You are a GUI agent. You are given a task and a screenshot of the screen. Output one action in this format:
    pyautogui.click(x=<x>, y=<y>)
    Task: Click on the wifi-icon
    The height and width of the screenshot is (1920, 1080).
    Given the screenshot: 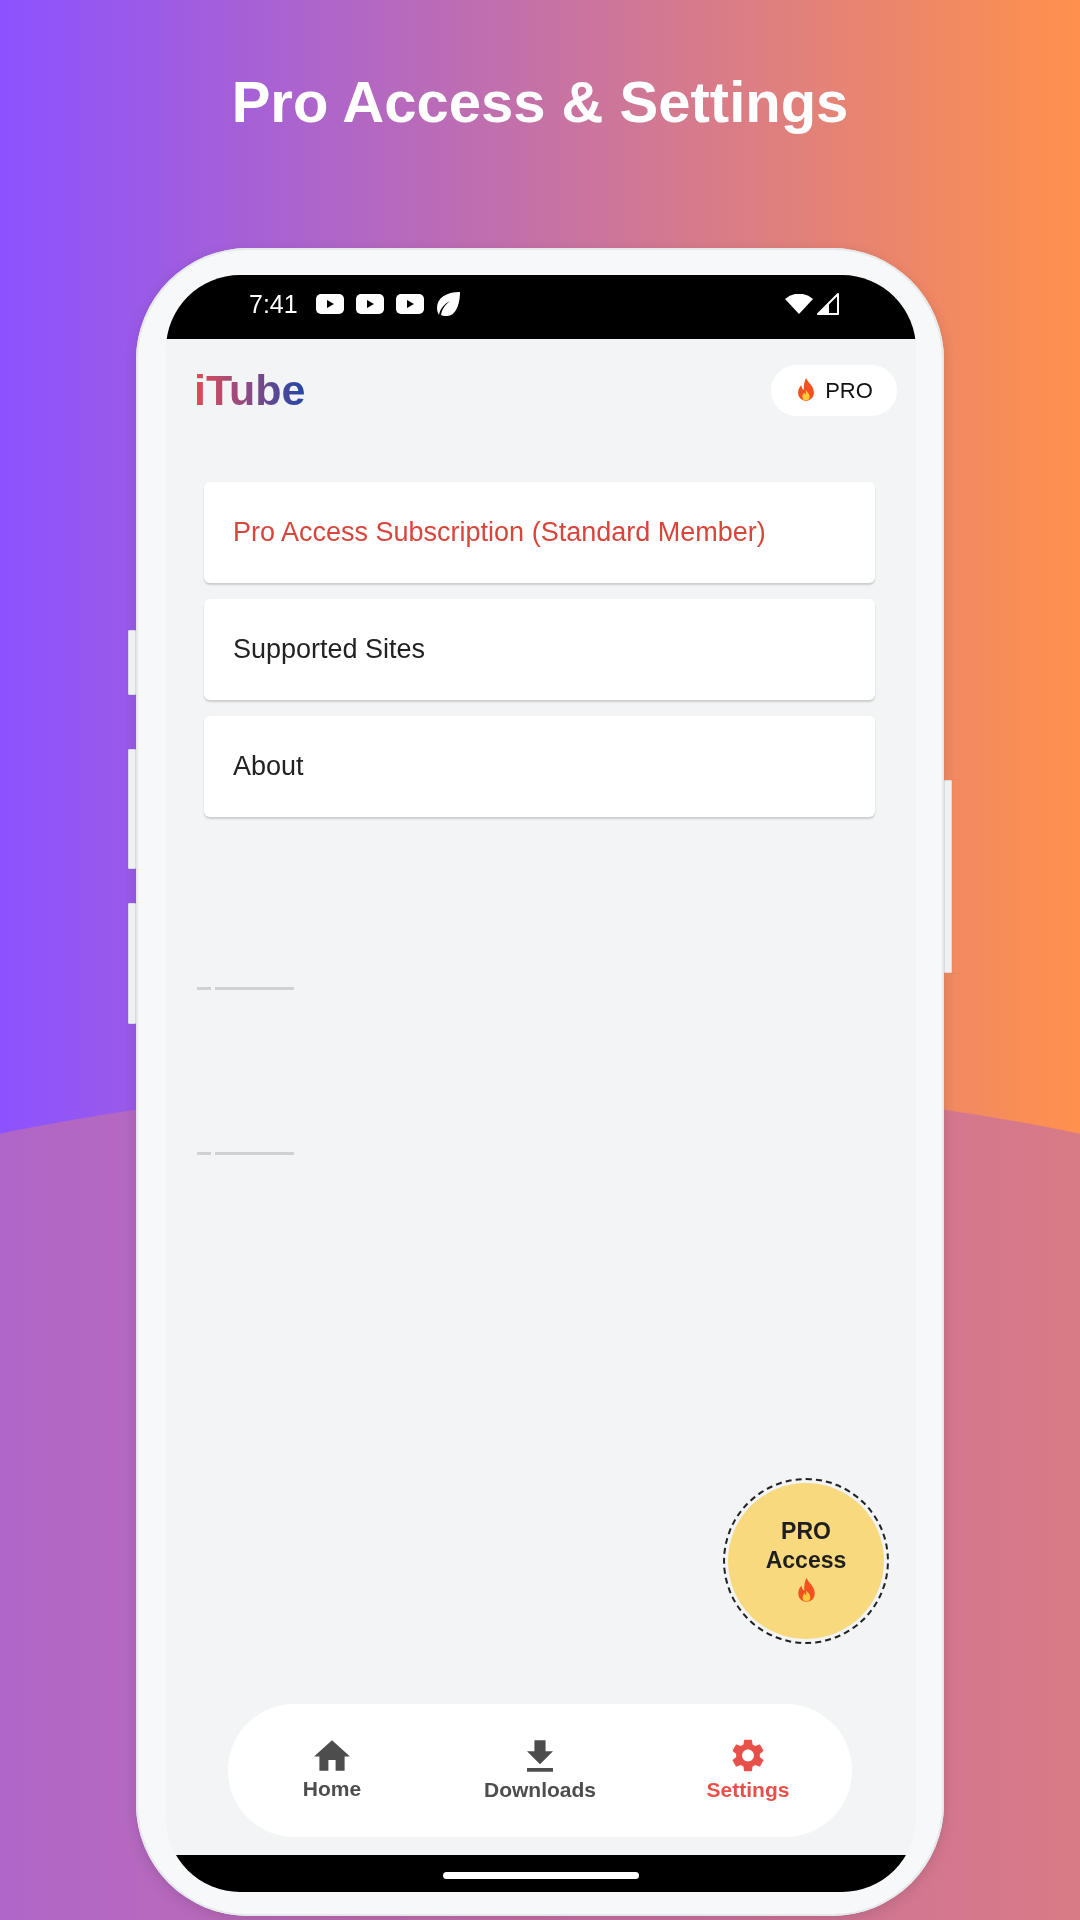 What is the action you would take?
    pyautogui.click(x=799, y=304)
    